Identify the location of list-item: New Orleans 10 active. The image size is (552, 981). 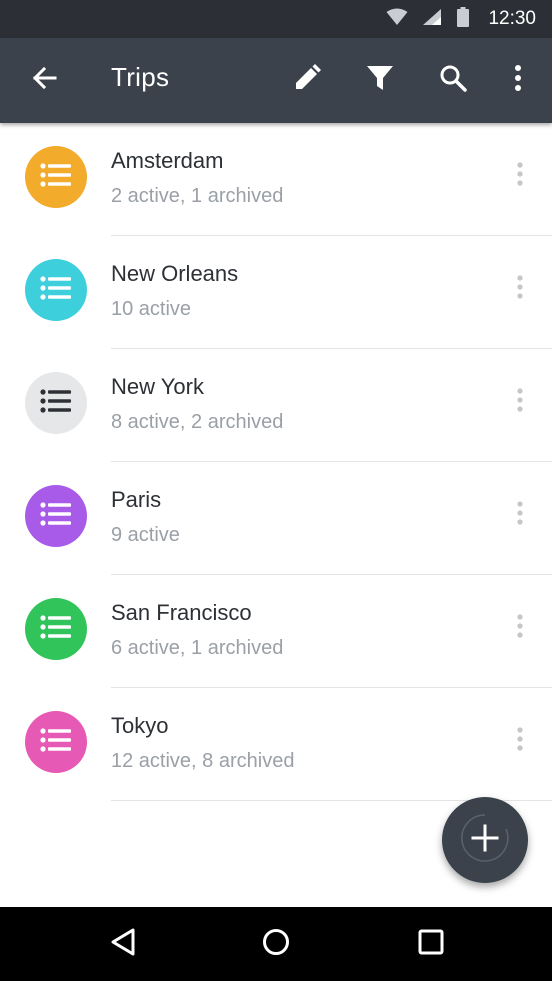
(276, 292).